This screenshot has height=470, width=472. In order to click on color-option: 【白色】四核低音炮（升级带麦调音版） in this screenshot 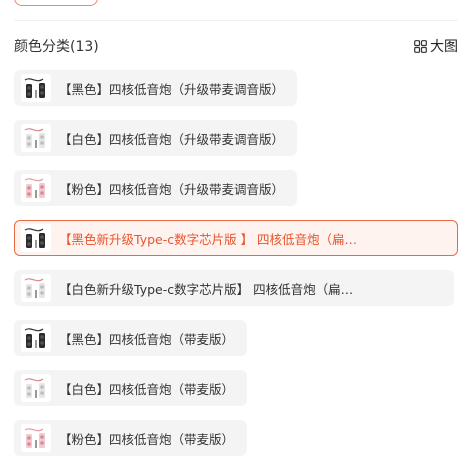, I will do `click(156, 138)`.